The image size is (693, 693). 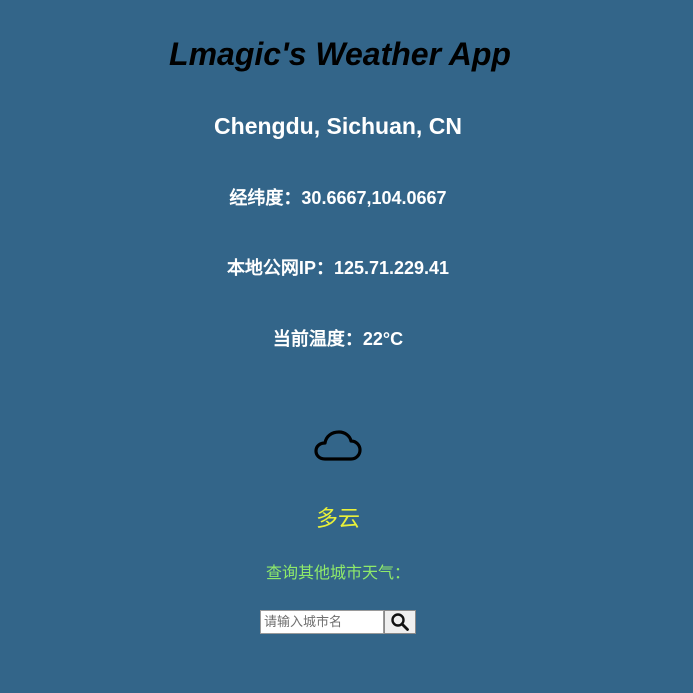 What do you see at coordinates (322, 622) in the screenshot?
I see `city-search-input` at bounding box center [322, 622].